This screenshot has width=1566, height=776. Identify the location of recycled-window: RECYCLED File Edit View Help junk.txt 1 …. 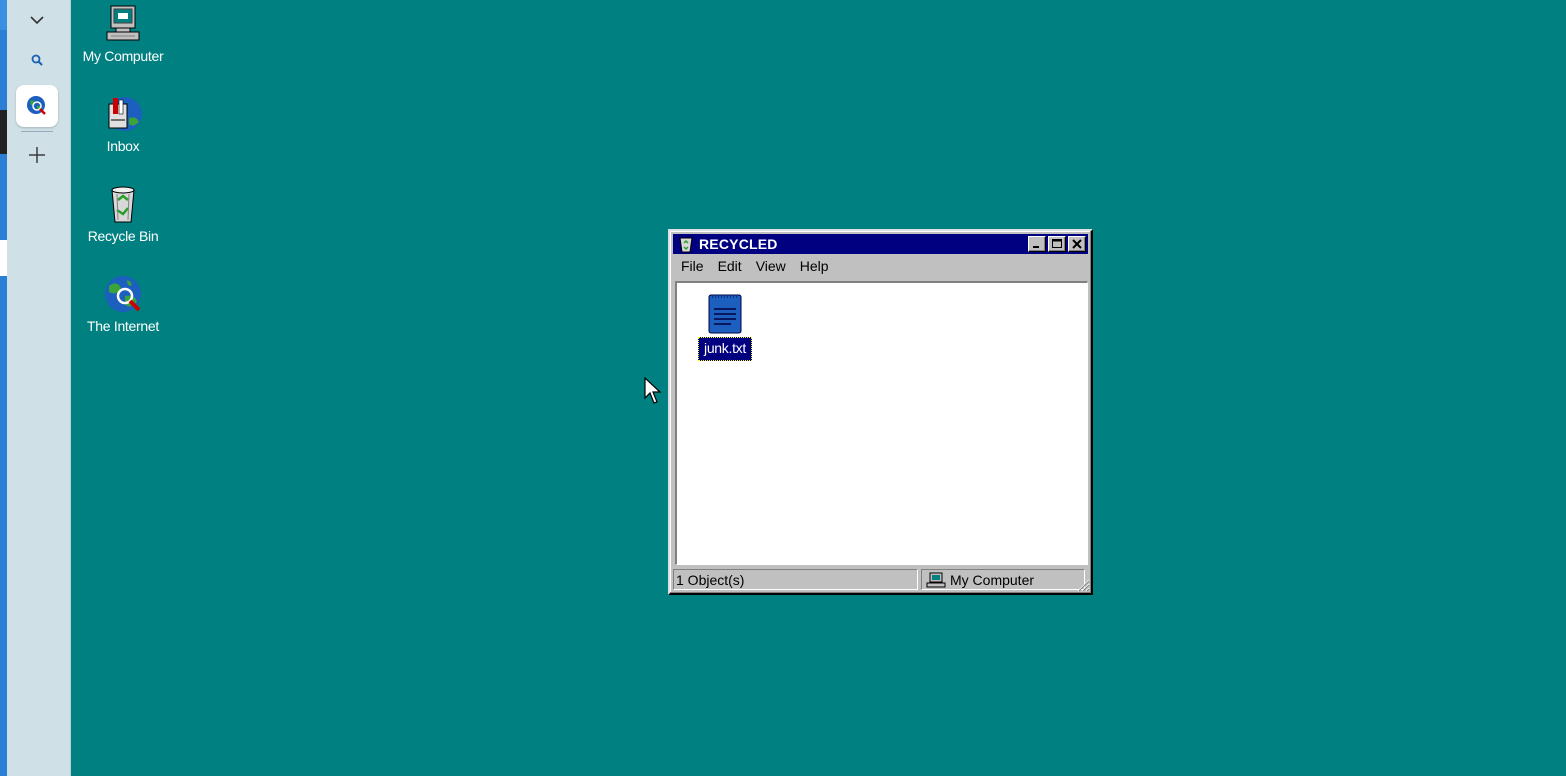
(880, 412).